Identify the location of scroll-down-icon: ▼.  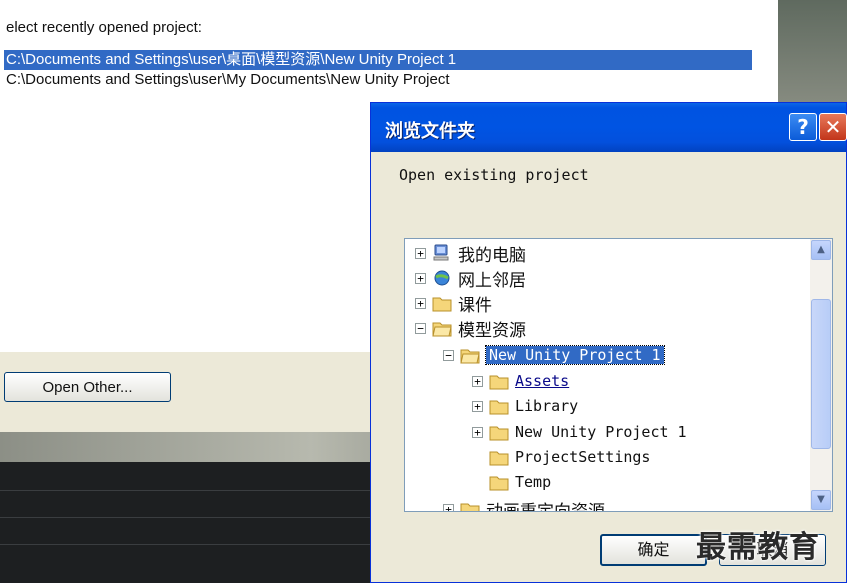
(821, 500).